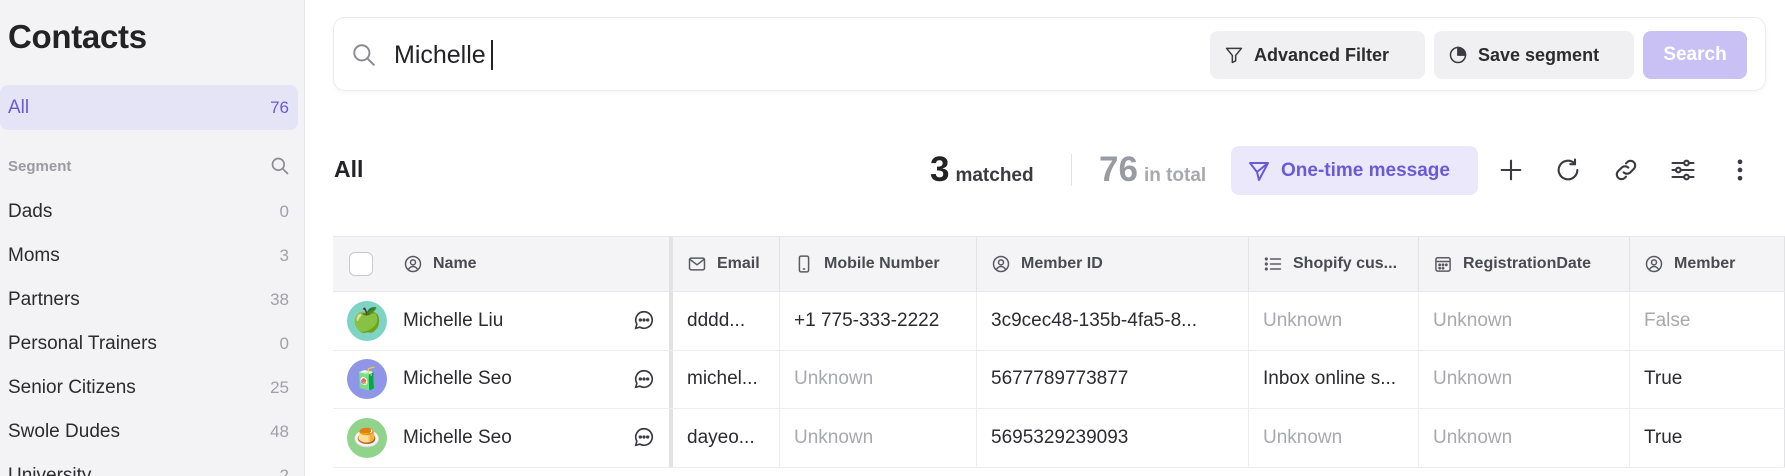  What do you see at coordinates (149, 212) in the screenshot?
I see `sidebar-item-dads: Dads 0` at bounding box center [149, 212].